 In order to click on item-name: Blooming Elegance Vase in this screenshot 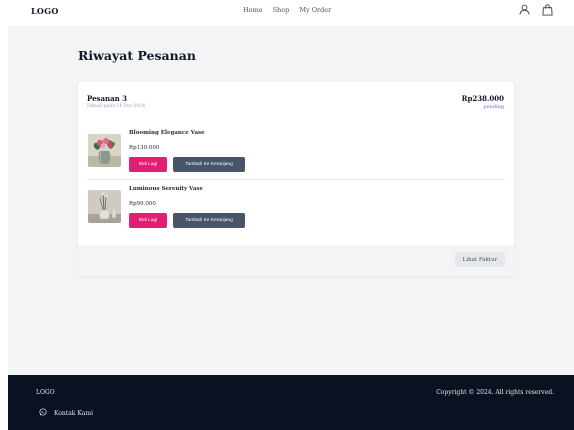, I will do `click(167, 133)`.